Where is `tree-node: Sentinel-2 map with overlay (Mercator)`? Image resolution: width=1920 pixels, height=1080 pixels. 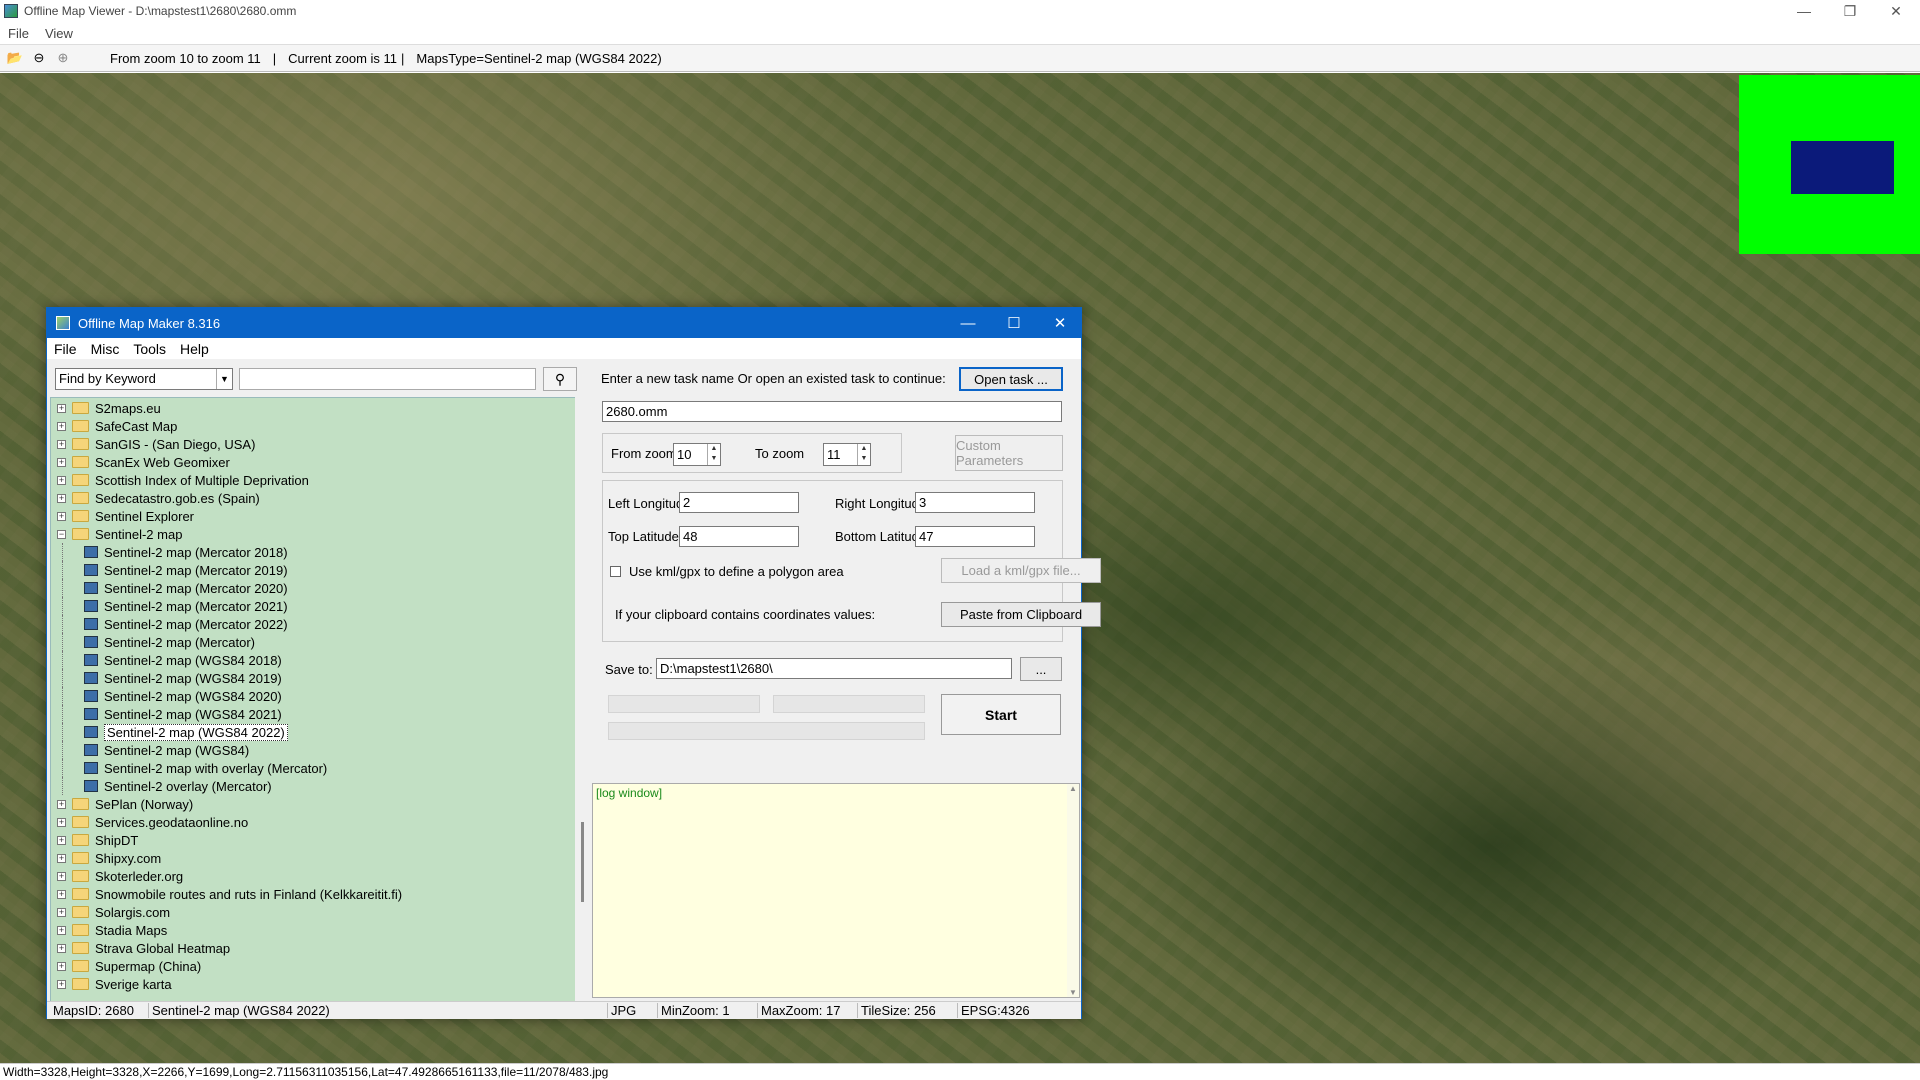
tree-node: Sentinel-2 map with overlay (Mercator) is located at coordinates (189, 768).